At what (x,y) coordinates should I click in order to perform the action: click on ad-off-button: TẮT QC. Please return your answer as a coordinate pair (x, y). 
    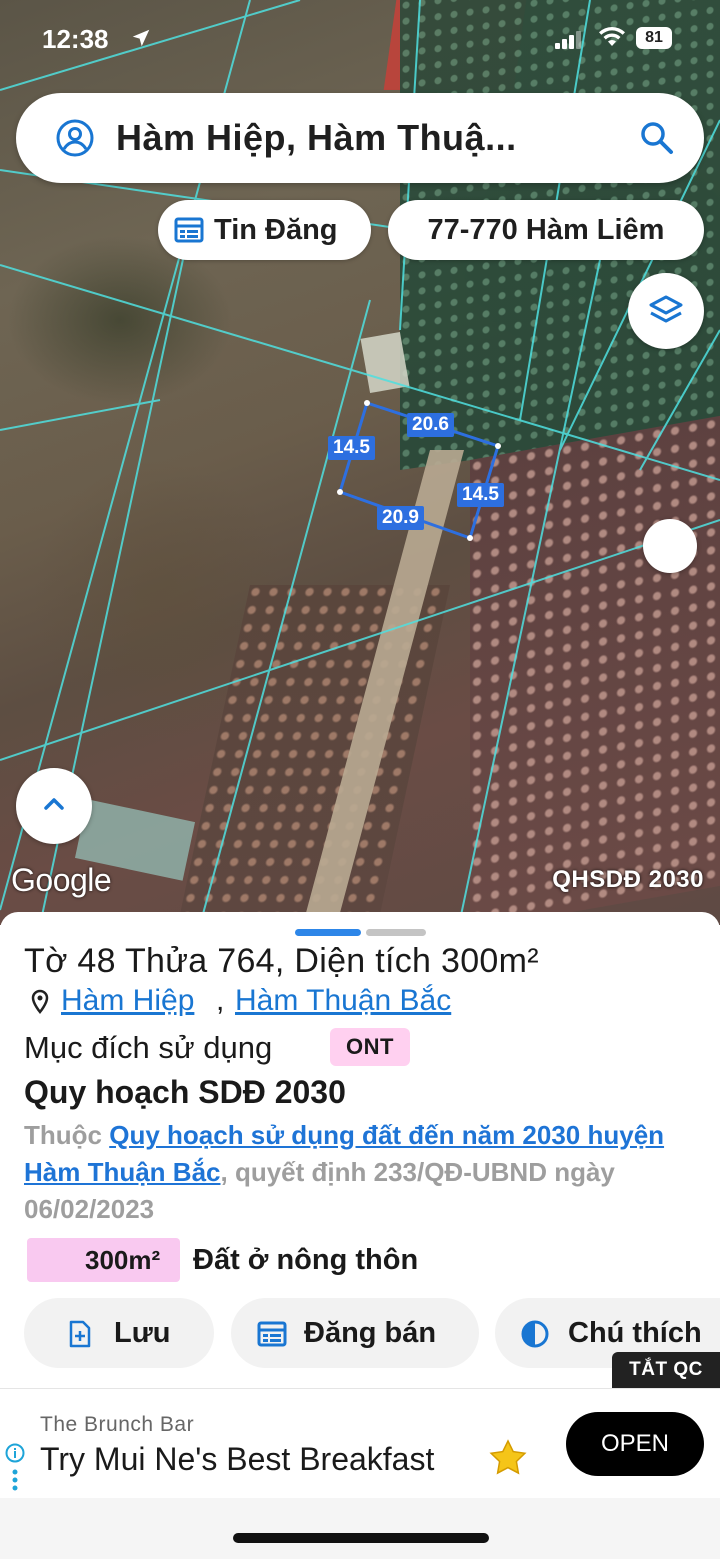
    Looking at the image, I should click on (666, 1370).